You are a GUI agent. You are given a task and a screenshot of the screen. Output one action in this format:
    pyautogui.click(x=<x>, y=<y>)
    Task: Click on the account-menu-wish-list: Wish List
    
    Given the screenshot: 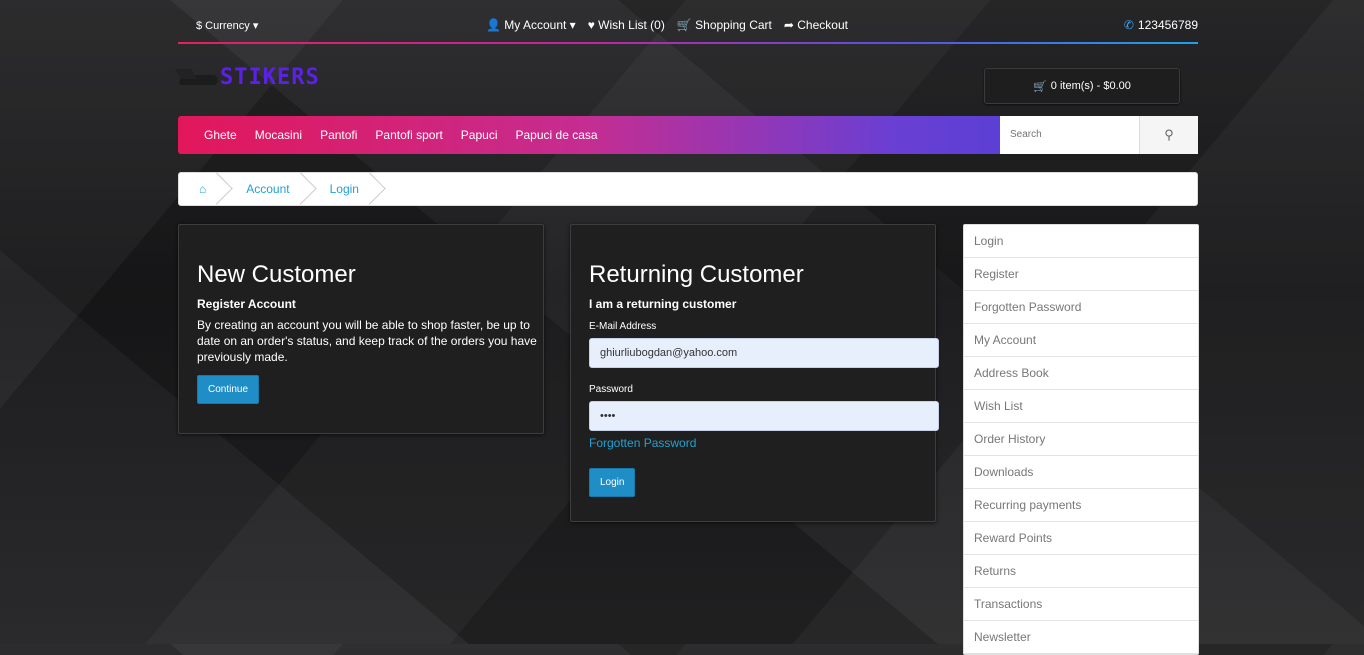 What is the action you would take?
    pyautogui.click(x=1081, y=406)
    